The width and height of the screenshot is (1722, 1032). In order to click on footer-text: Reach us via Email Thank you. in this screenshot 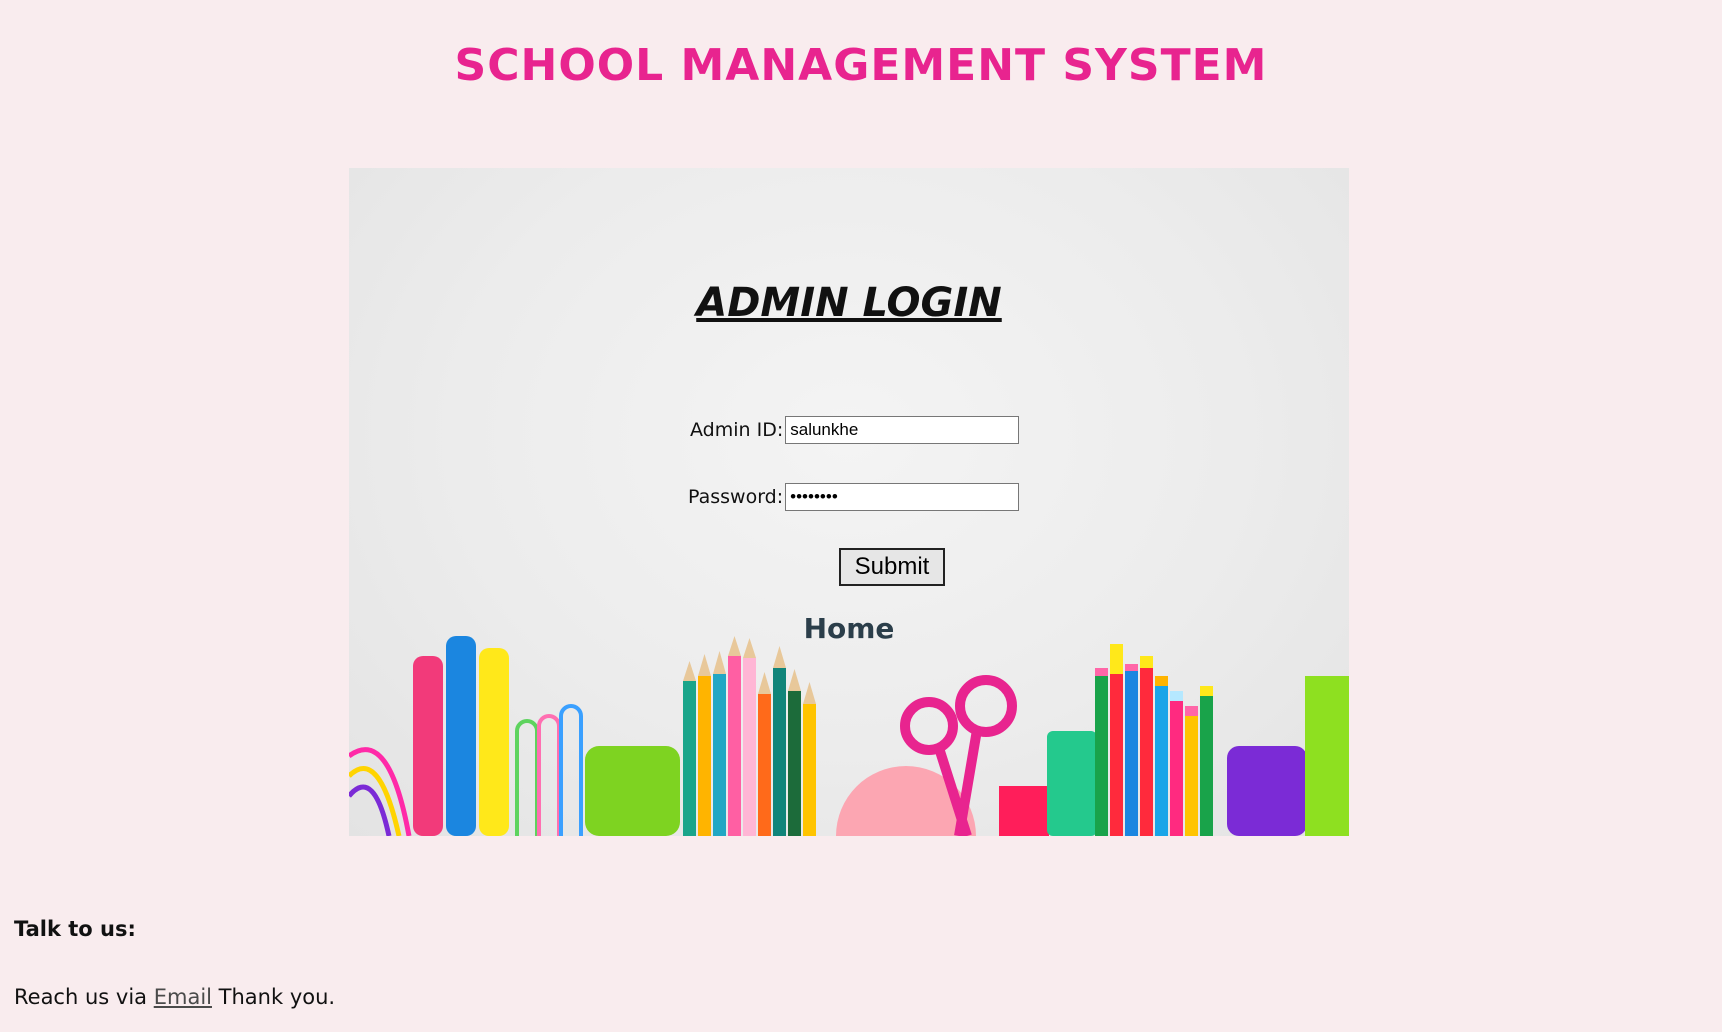, I will do `click(174, 997)`.